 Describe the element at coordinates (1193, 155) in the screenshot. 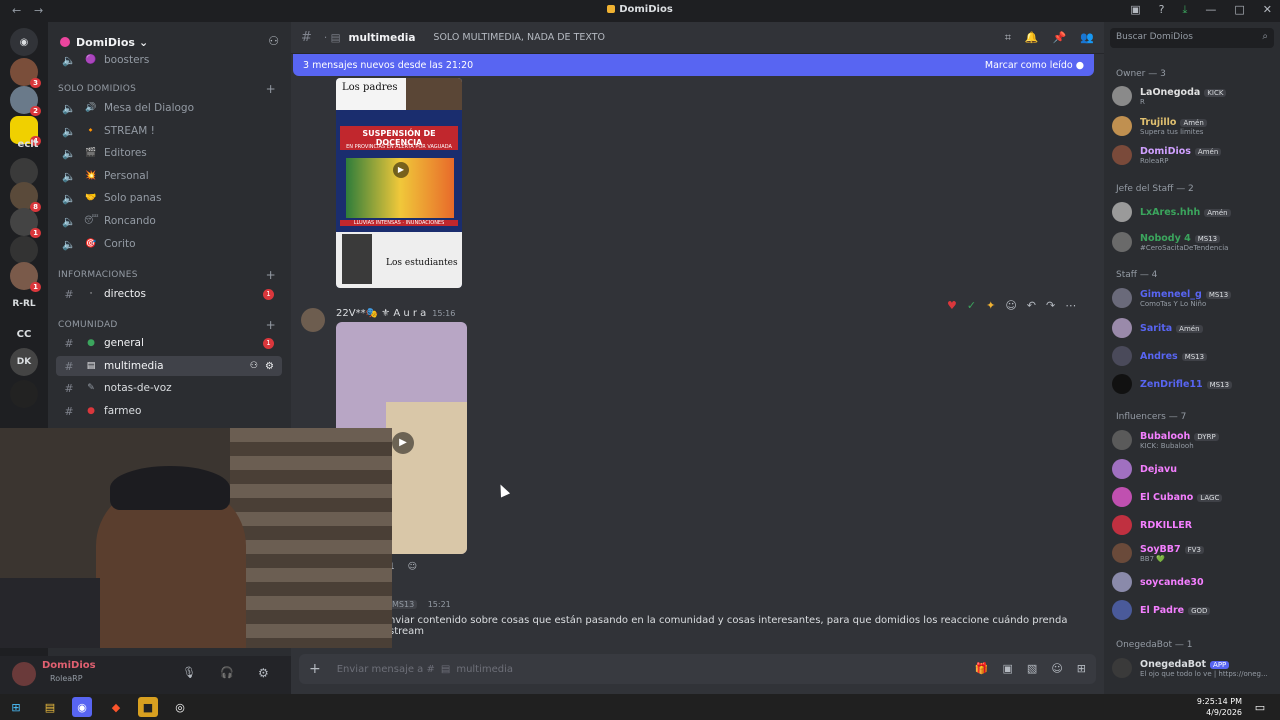

I see `member-item: DomiDios Amén RoleaRP` at that location.